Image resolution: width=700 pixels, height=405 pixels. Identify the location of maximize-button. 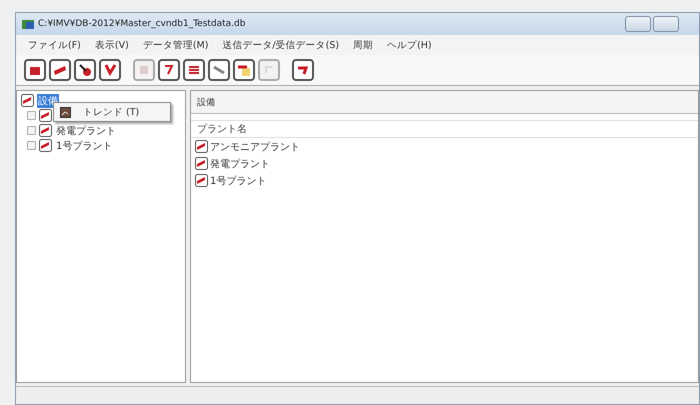
(666, 24).